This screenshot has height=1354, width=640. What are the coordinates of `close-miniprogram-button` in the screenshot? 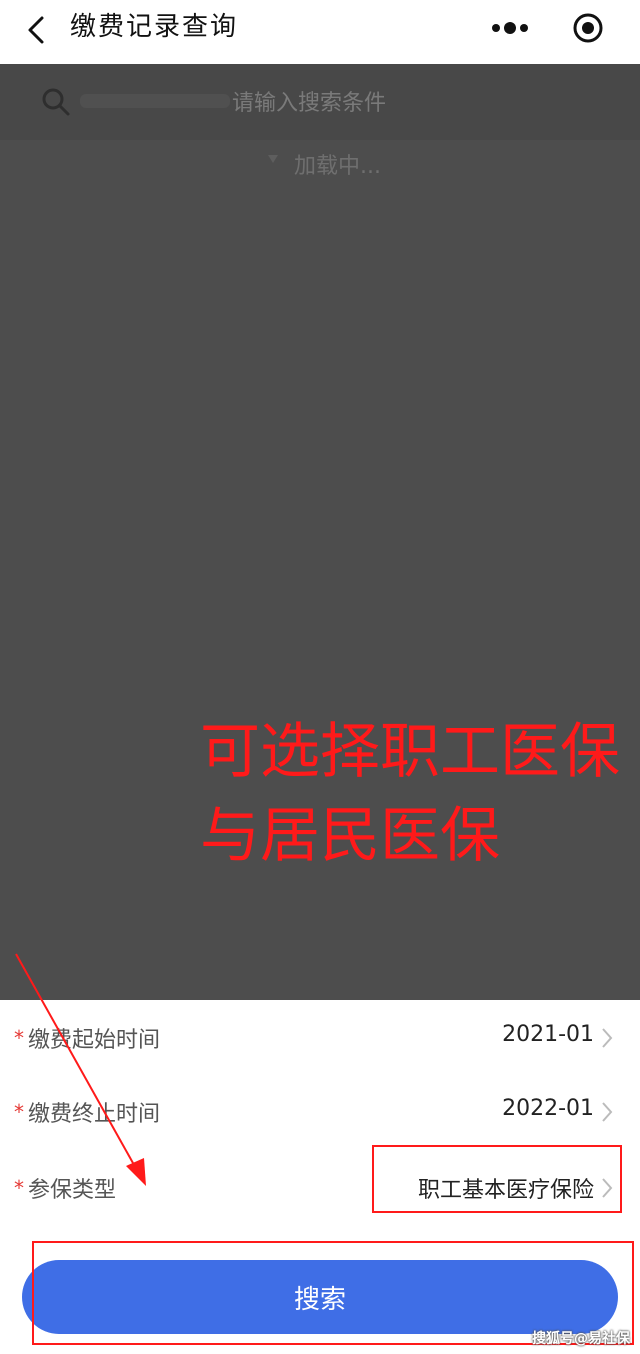 It's located at (588, 26).